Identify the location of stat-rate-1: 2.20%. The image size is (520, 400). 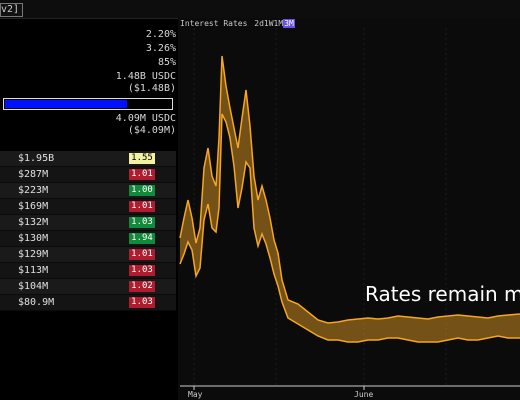
(160, 34).